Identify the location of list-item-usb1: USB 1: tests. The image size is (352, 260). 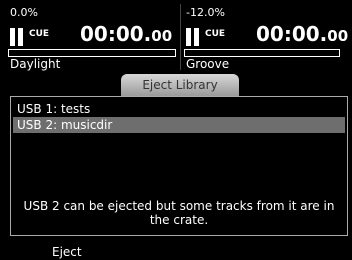
(179, 109).